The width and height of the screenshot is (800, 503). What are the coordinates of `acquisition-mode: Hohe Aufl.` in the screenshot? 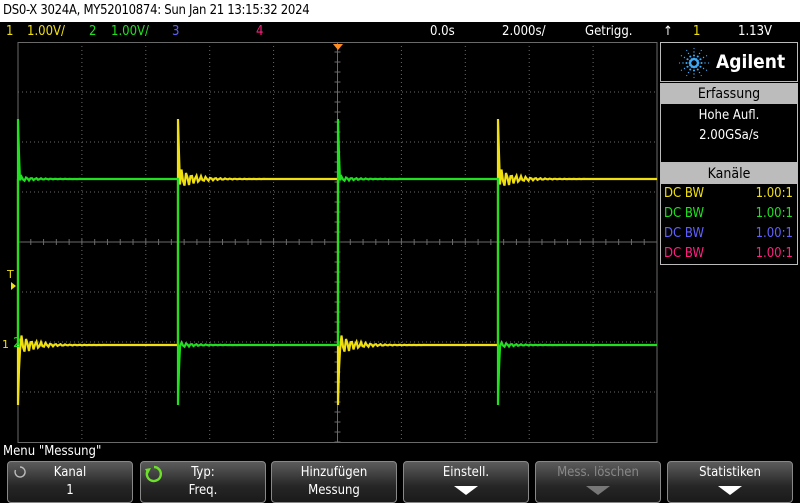 It's located at (729, 115).